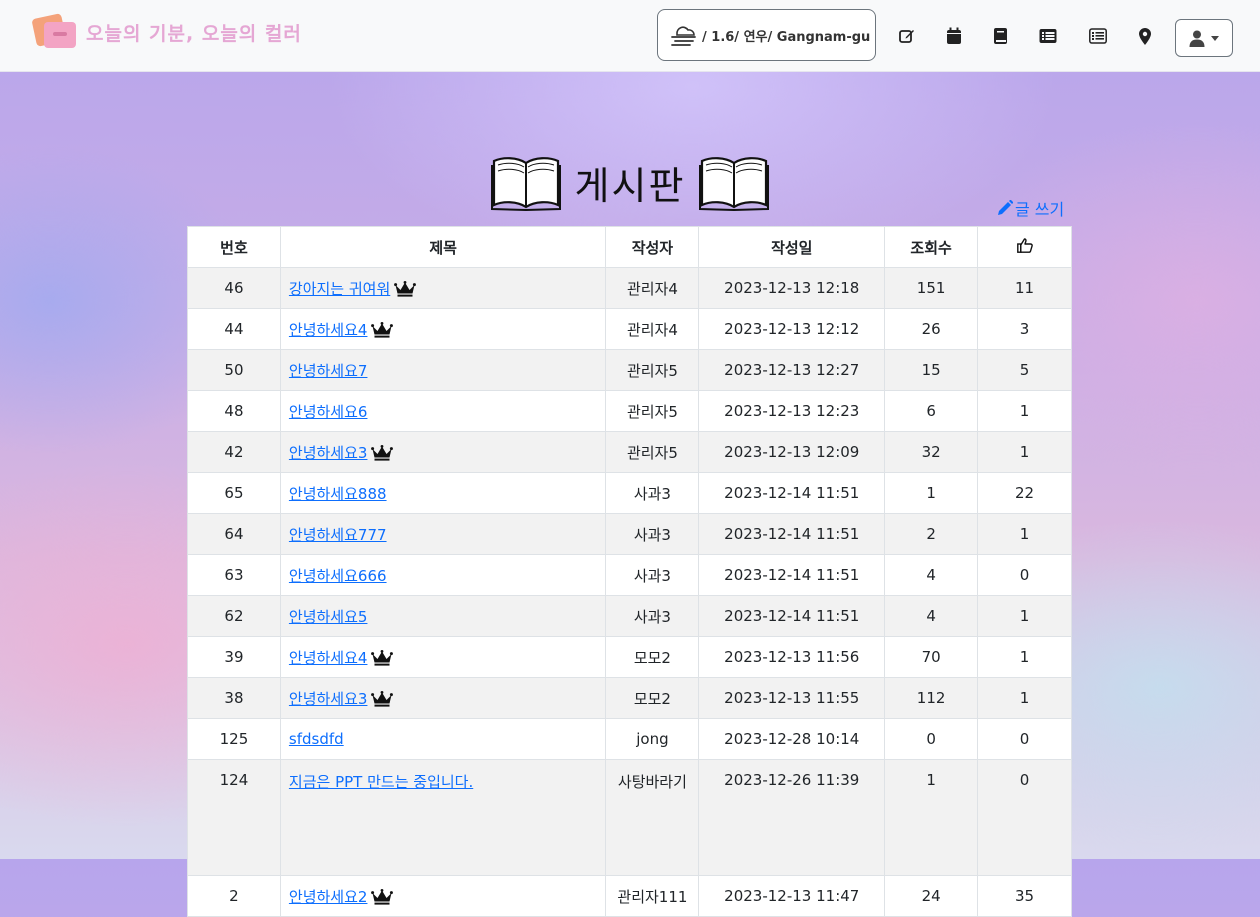 Image resolution: width=1260 pixels, height=917 pixels. What do you see at coordinates (792, 657) in the screenshot?
I see `post-date: 2023-12-13 11:56` at bounding box center [792, 657].